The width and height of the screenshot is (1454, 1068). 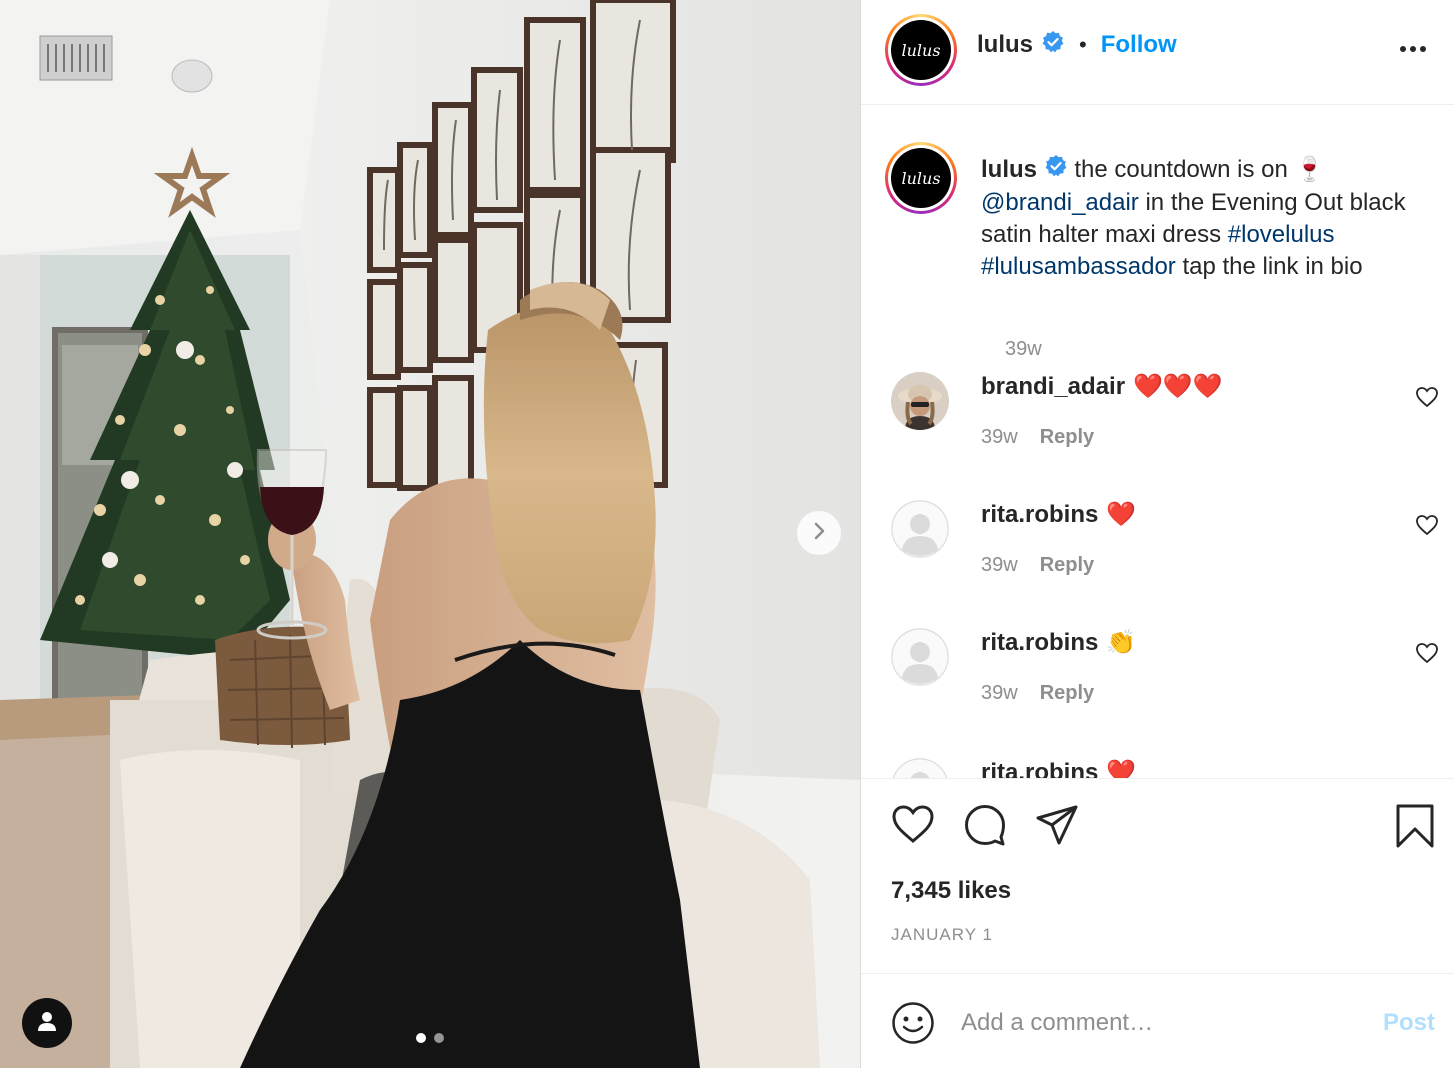 I want to click on comment-text: 👏, so click(x=1121, y=642).